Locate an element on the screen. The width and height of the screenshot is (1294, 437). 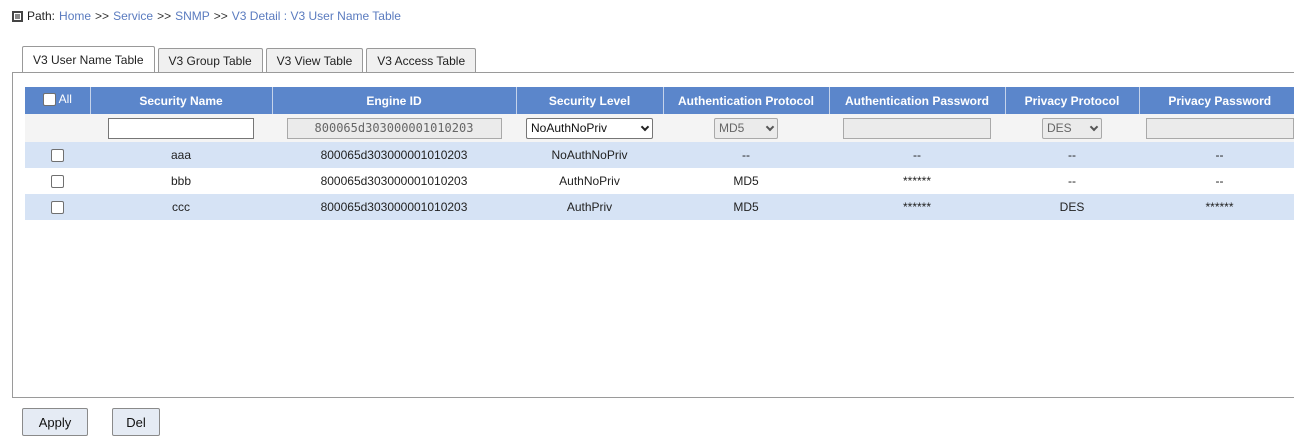
security-name-input is located at coordinates (181, 128).